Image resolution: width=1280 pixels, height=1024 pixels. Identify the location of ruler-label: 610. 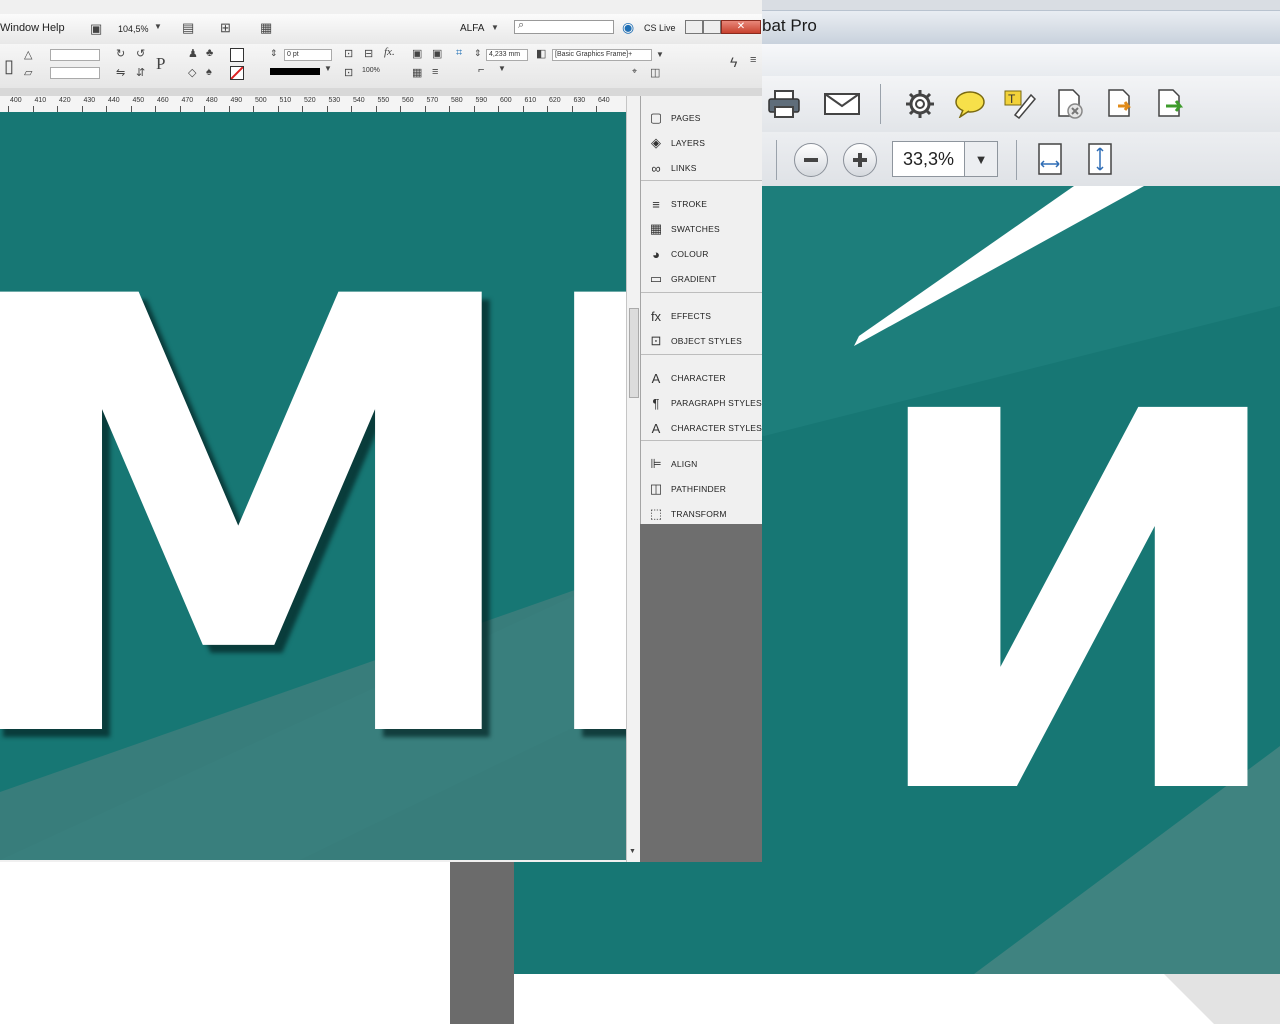
(530, 100).